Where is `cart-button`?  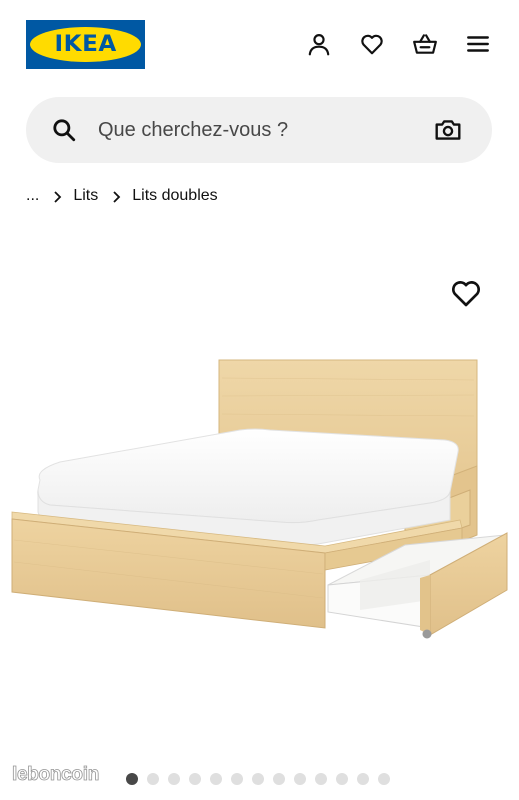
cart-button is located at coordinates (425, 44).